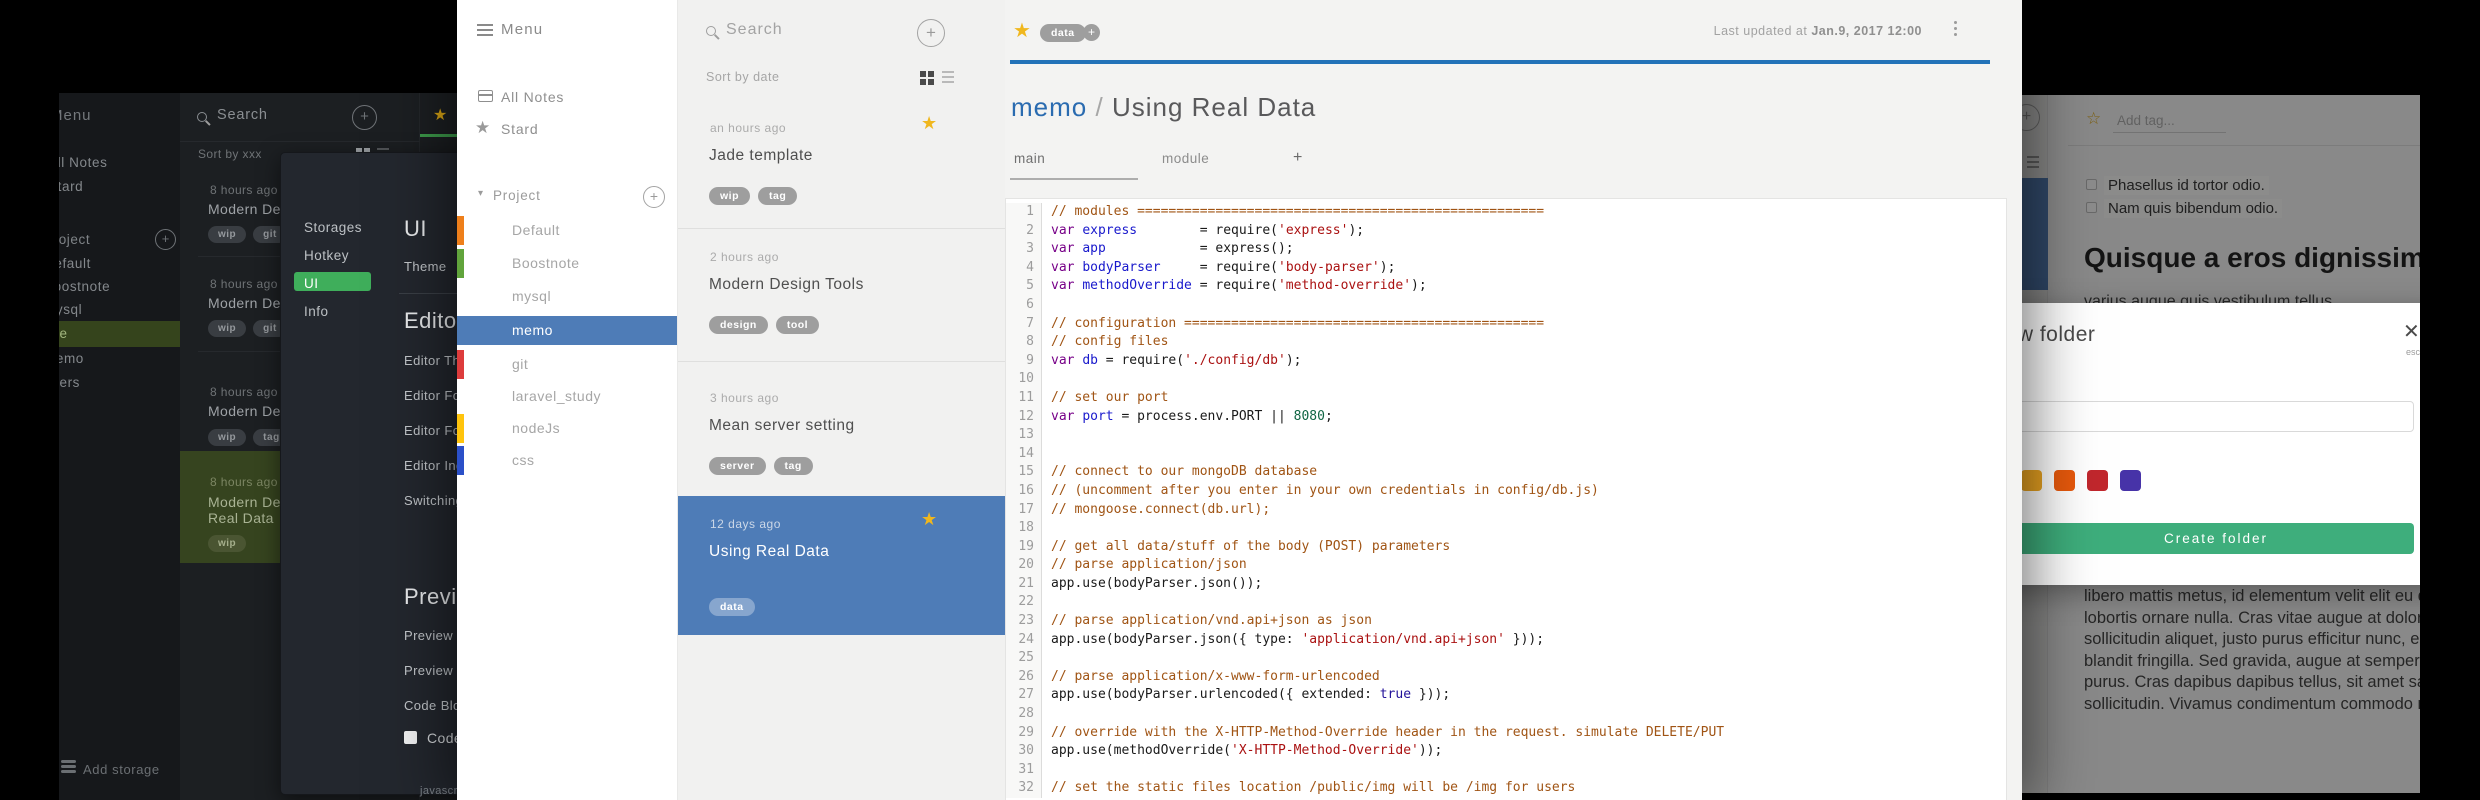 The width and height of the screenshot is (2480, 800). Describe the element at coordinates (2411, 331) in the screenshot. I see `close-icon: ✕` at that location.